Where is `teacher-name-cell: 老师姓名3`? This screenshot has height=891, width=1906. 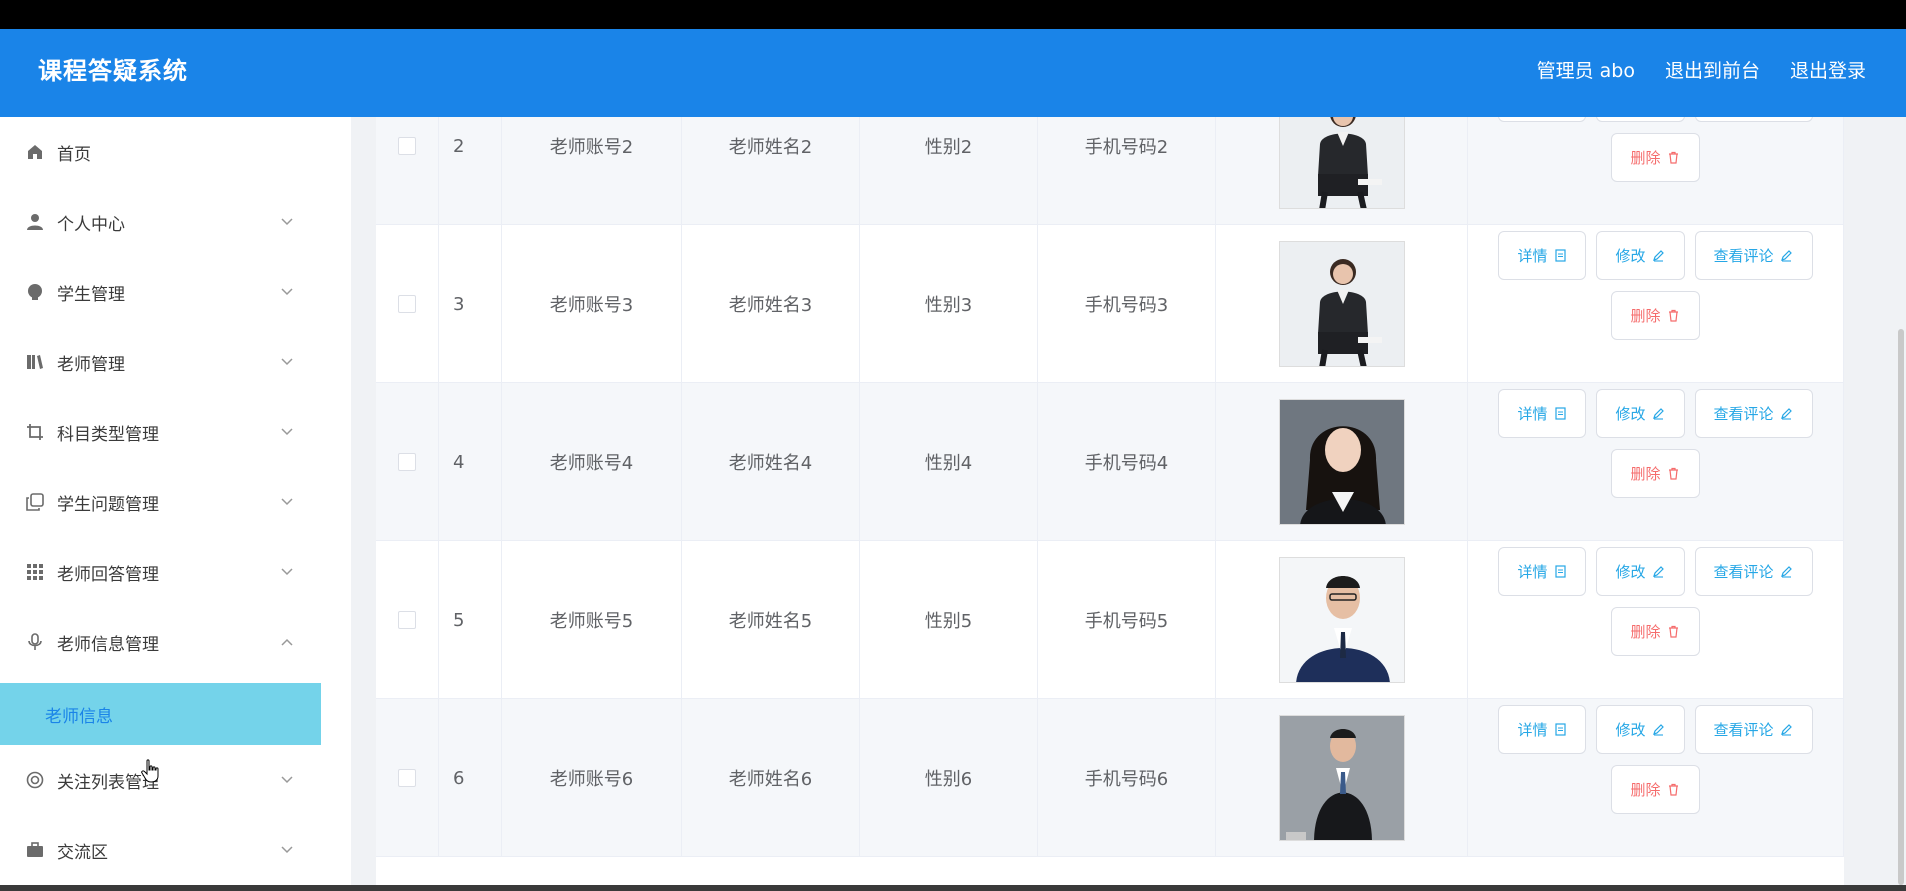 teacher-name-cell: 老师姓名3 is located at coordinates (771, 304).